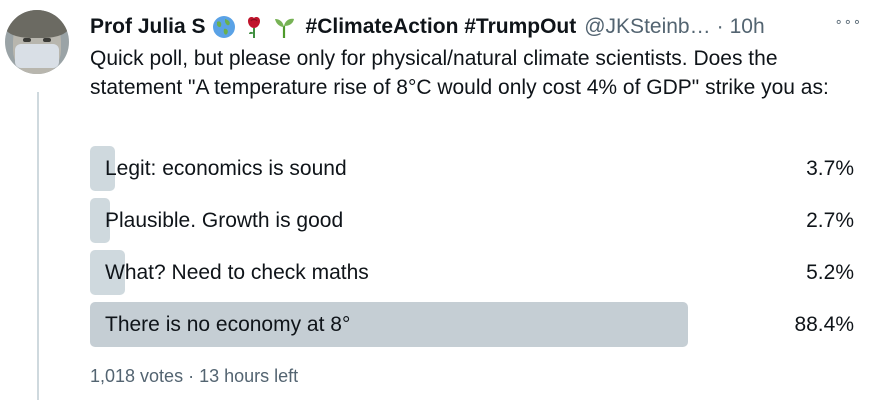  Describe the element at coordinates (228, 324) in the screenshot. I see `poll-option-label: There is no economy at 8°` at that location.